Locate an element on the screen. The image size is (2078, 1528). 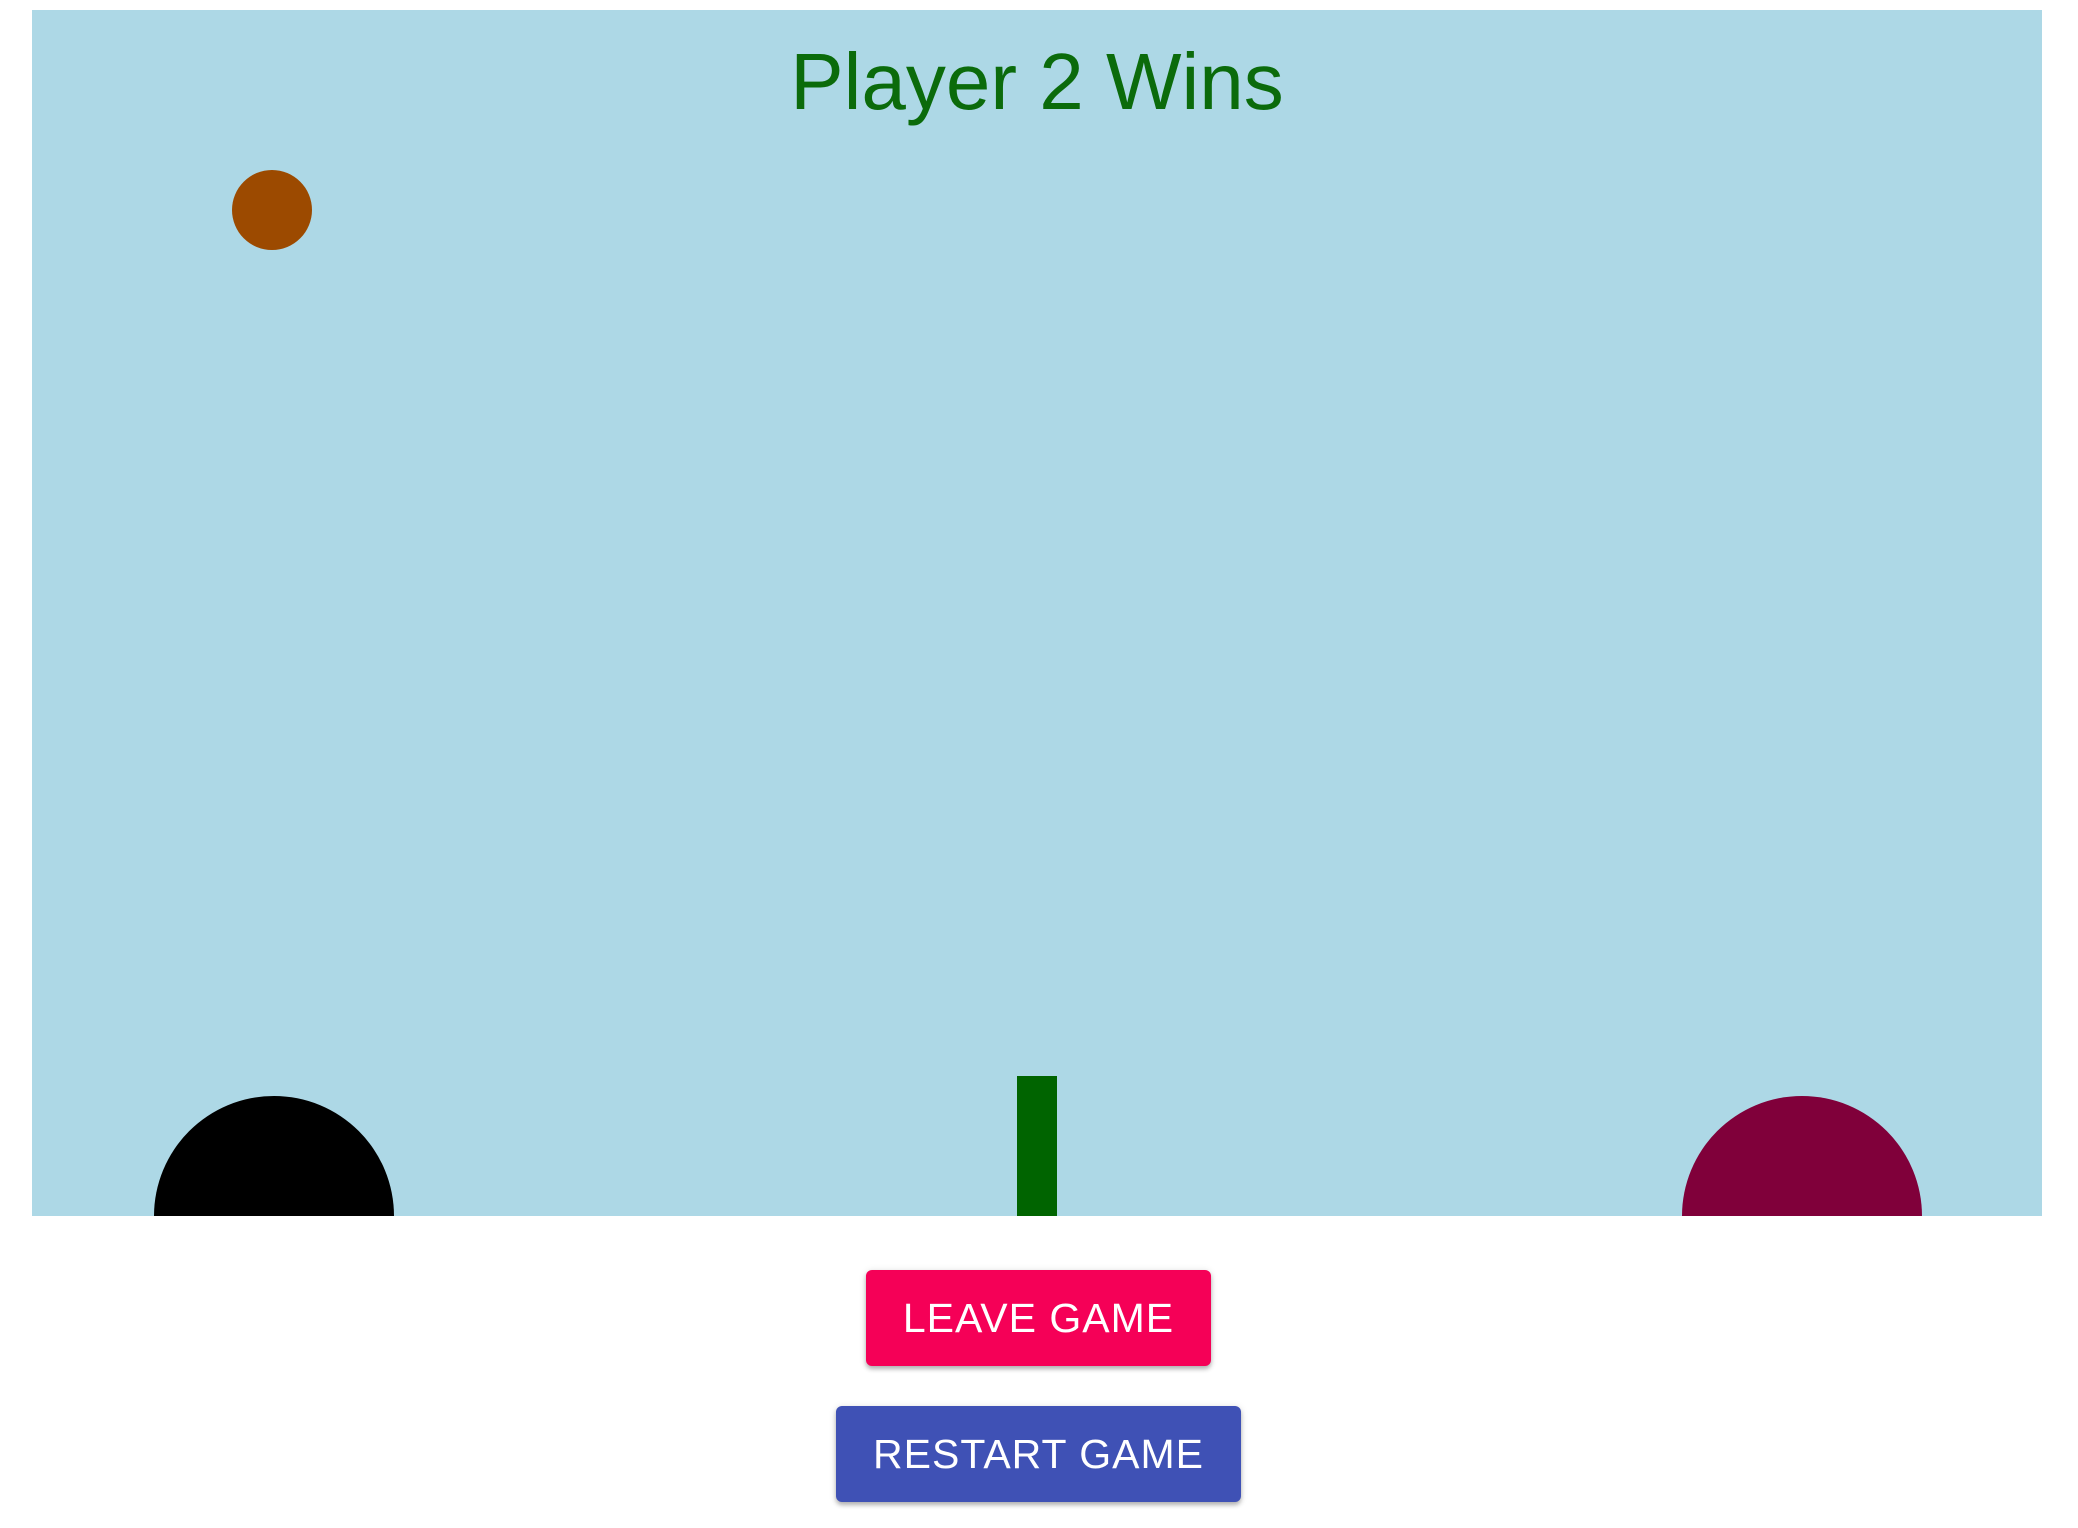
leave-game-button: LEAVE GAME is located at coordinates (1038, 1318).